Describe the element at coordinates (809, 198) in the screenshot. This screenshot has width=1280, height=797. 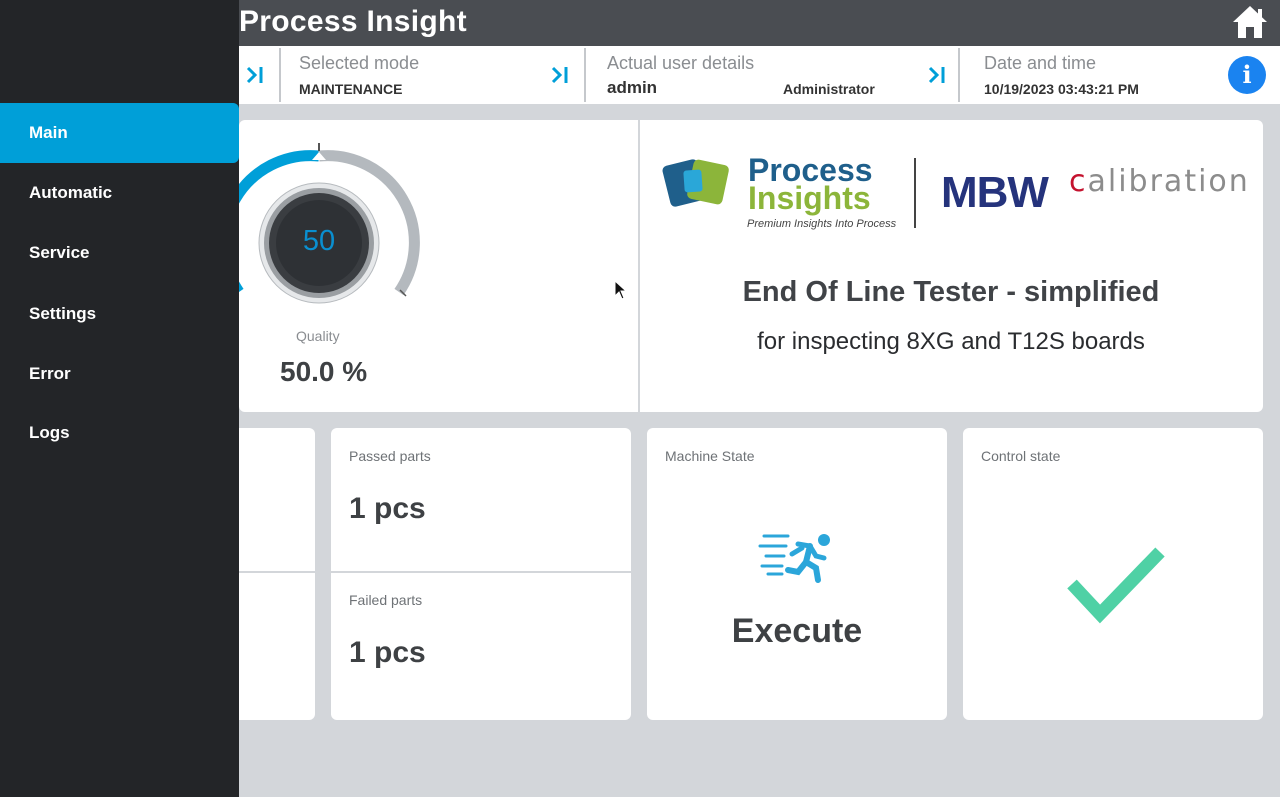
I see `logo-insights-text: Insights` at that location.